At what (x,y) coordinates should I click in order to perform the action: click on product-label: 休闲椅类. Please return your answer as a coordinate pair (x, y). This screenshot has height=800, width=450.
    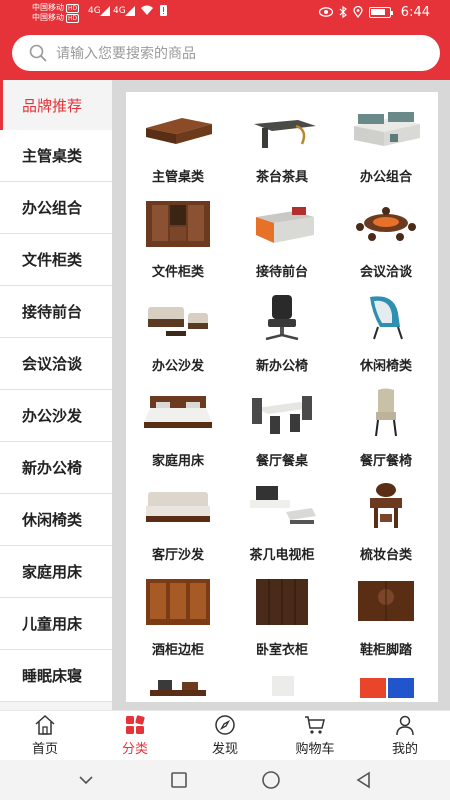
    Looking at the image, I should click on (385, 367).